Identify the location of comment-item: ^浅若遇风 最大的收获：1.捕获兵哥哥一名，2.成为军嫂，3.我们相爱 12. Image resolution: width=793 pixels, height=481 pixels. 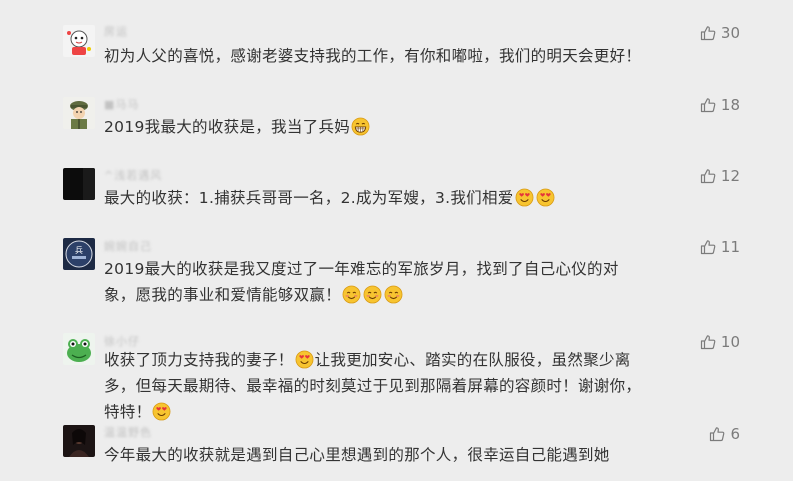
(396, 195).